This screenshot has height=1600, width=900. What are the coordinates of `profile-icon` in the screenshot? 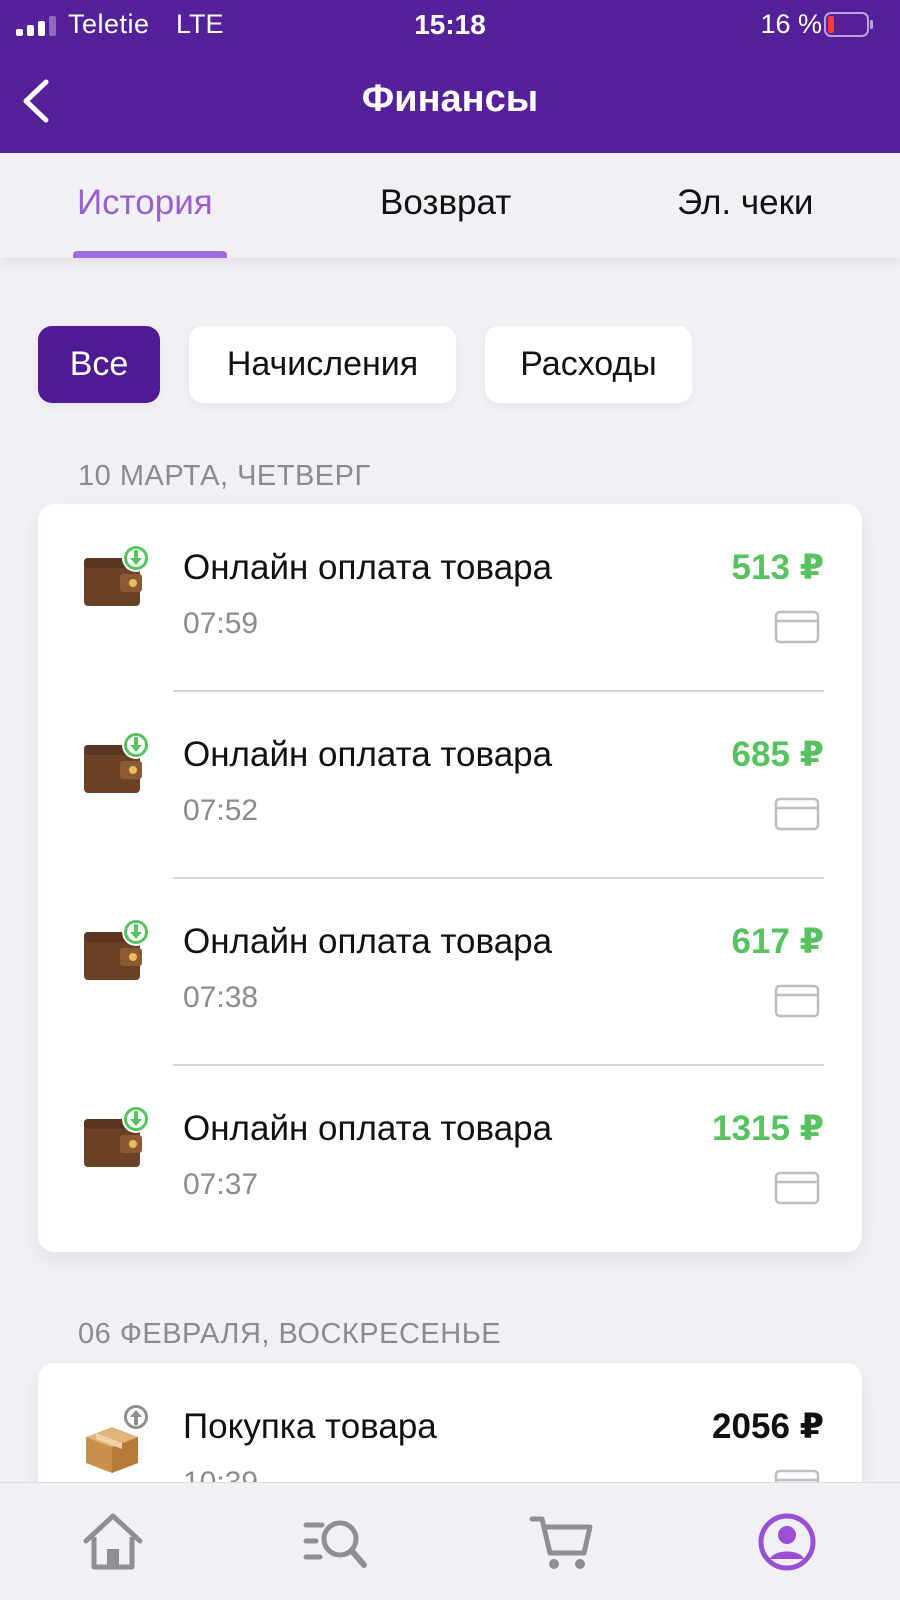 It's located at (787, 1542).